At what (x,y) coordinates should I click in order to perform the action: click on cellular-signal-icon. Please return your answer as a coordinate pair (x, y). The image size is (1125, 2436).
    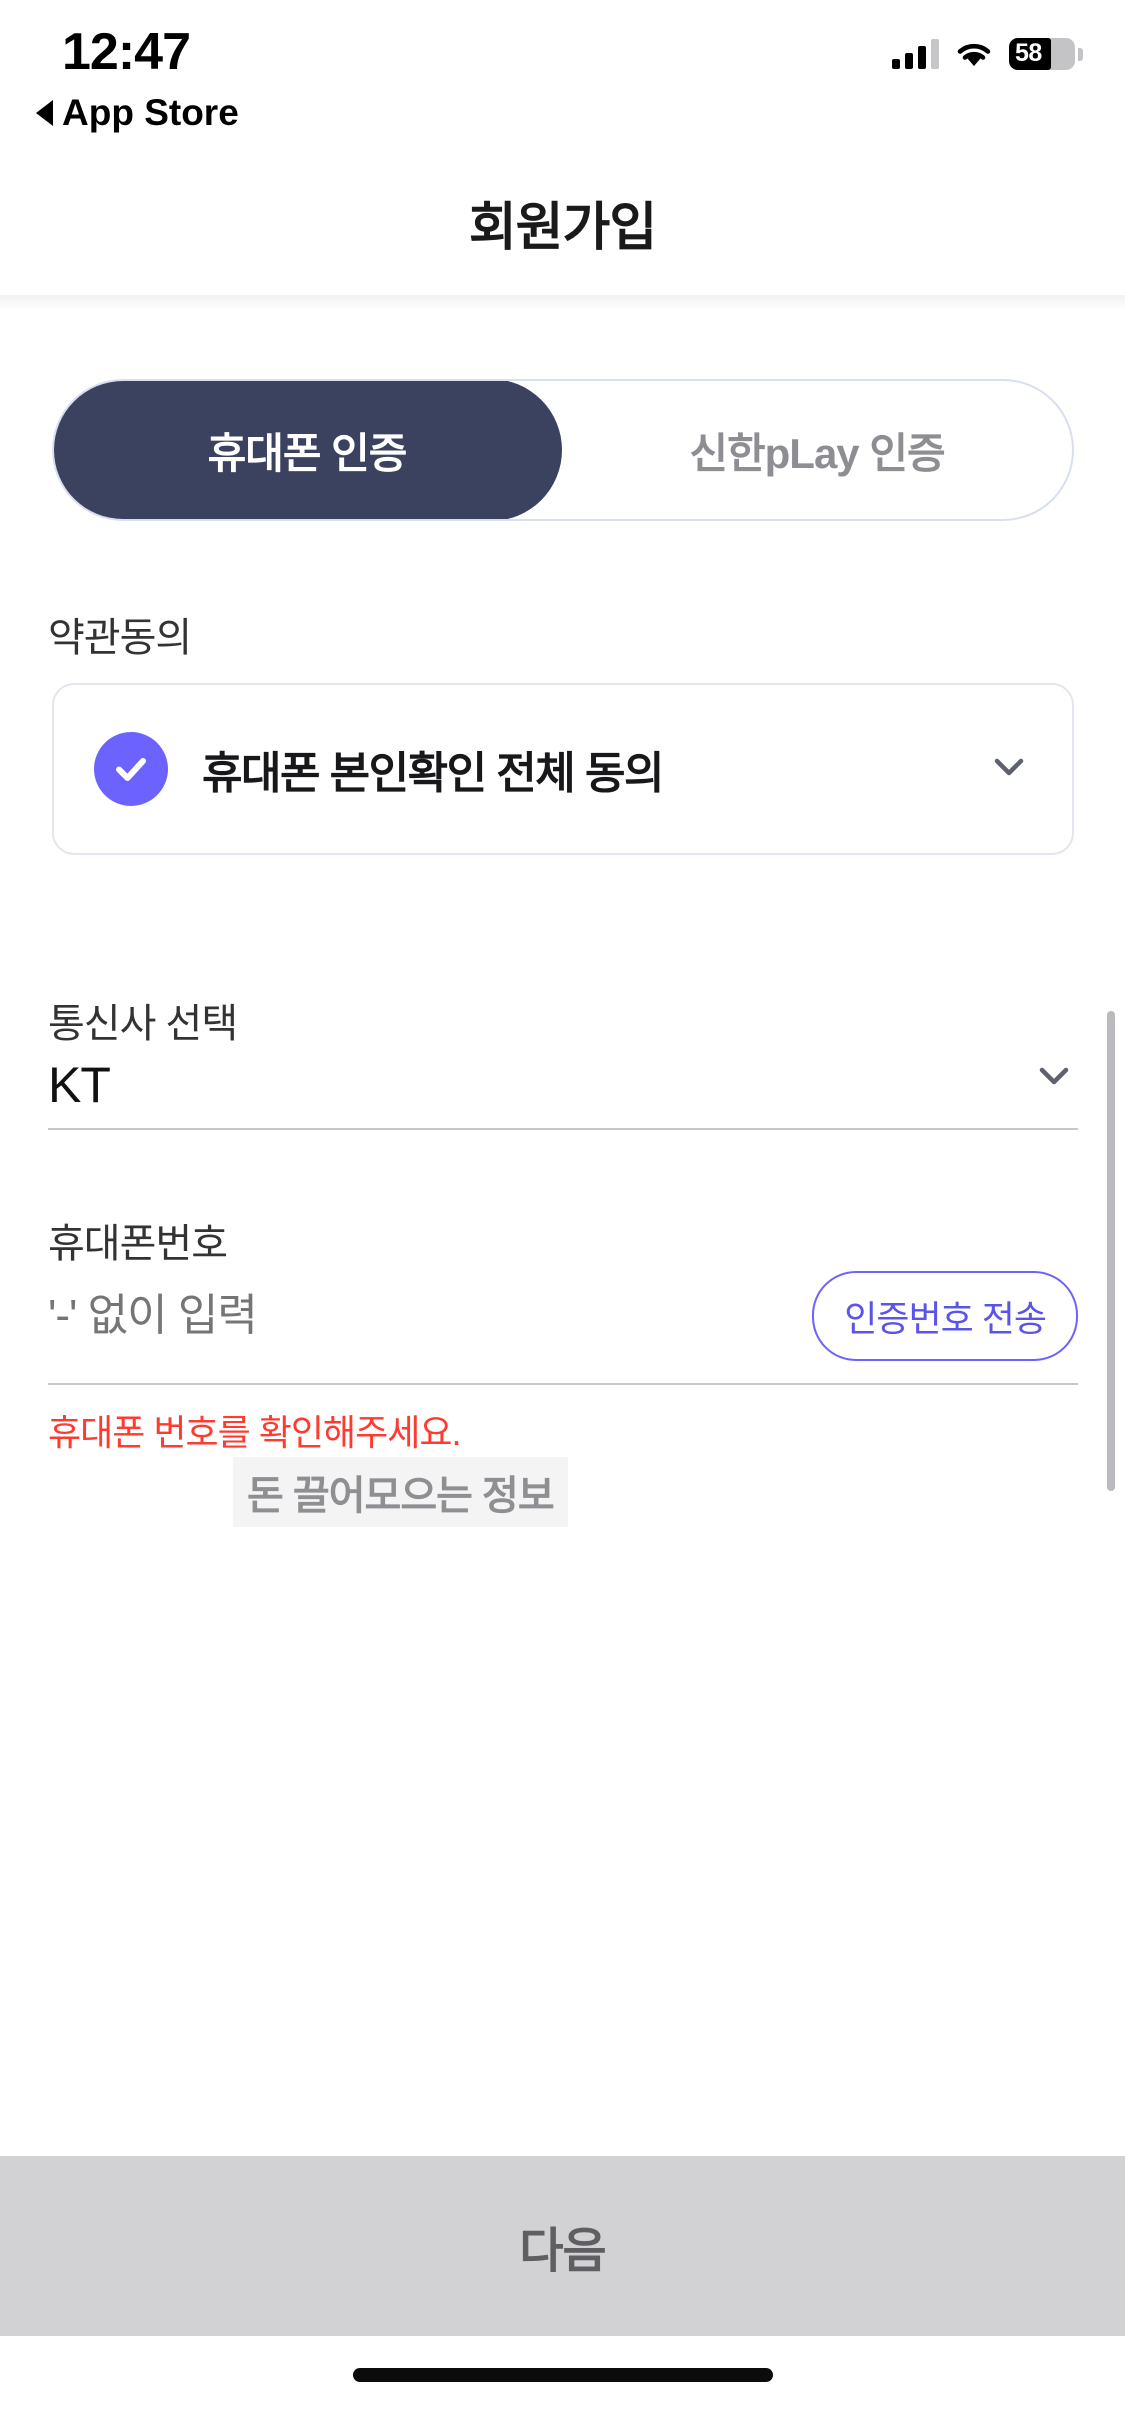
    Looking at the image, I should click on (915, 54).